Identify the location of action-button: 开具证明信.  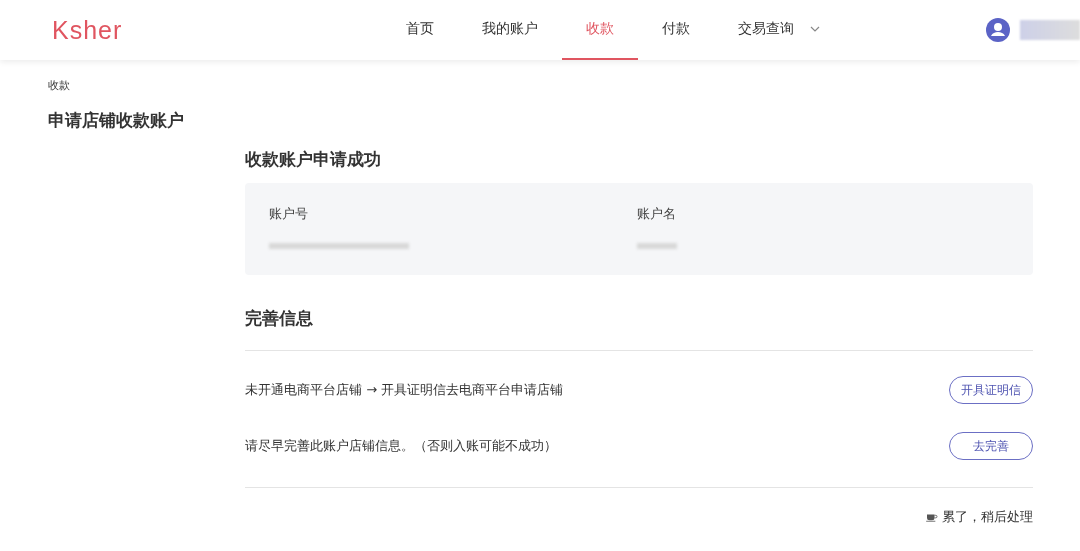
(991, 390).